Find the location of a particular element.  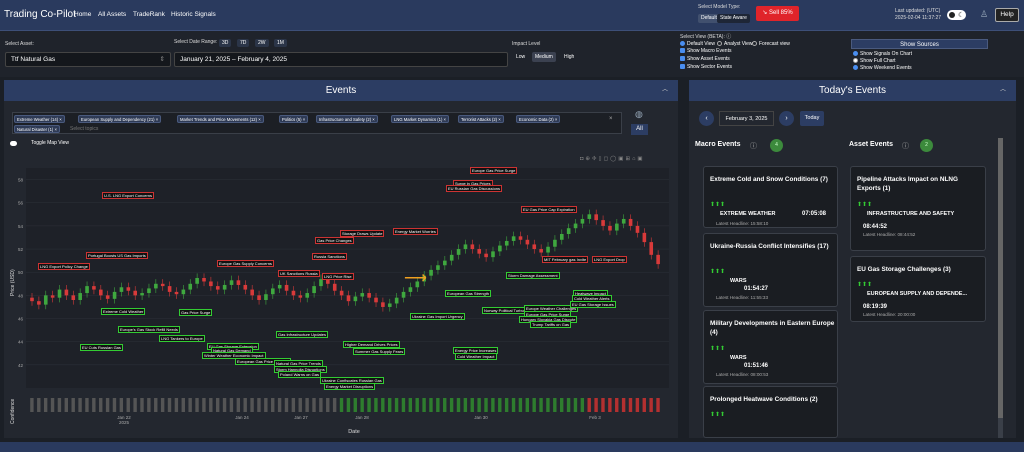

weekend-events-toggle: Show Weekend Events is located at coordinates (882, 68).